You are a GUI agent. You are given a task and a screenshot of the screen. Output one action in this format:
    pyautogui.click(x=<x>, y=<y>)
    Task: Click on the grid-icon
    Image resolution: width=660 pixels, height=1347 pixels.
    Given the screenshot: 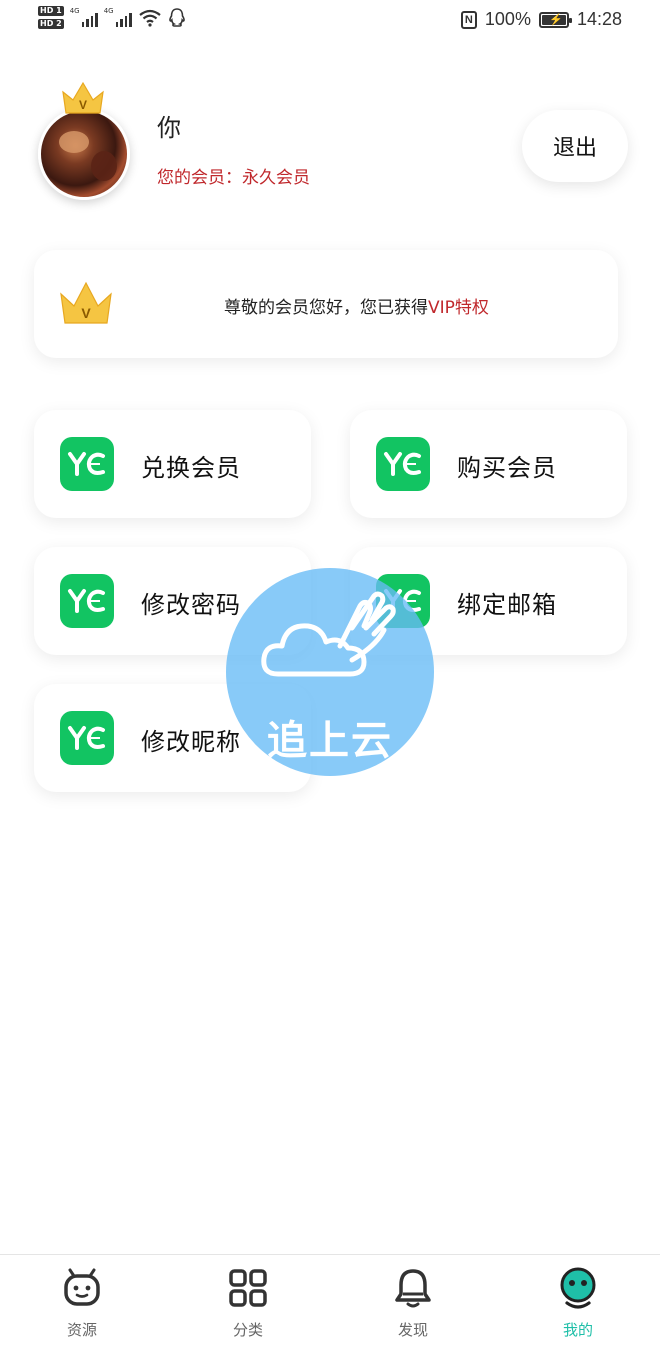 What is the action you would take?
    pyautogui.click(x=248, y=1288)
    